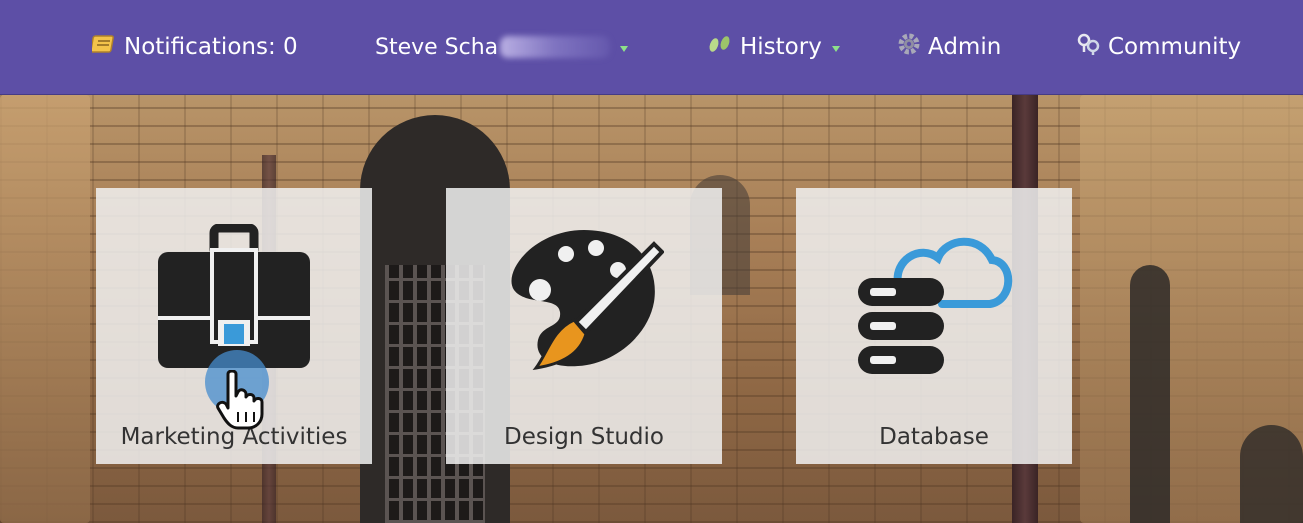 This screenshot has width=1303, height=523. What do you see at coordinates (584, 437) in the screenshot?
I see `tile-label: Design Studio` at bounding box center [584, 437].